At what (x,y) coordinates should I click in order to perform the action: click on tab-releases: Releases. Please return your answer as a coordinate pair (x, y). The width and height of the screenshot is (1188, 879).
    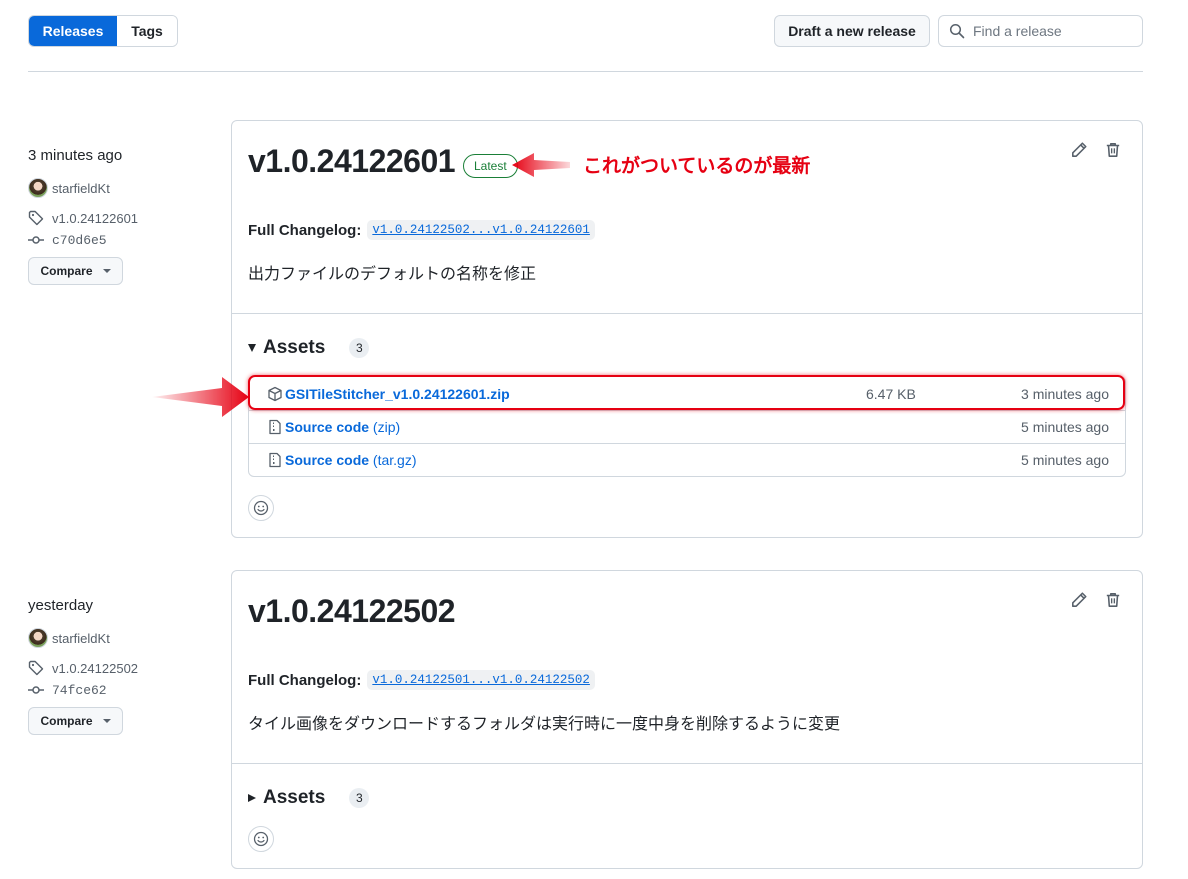
    Looking at the image, I should click on (73, 31).